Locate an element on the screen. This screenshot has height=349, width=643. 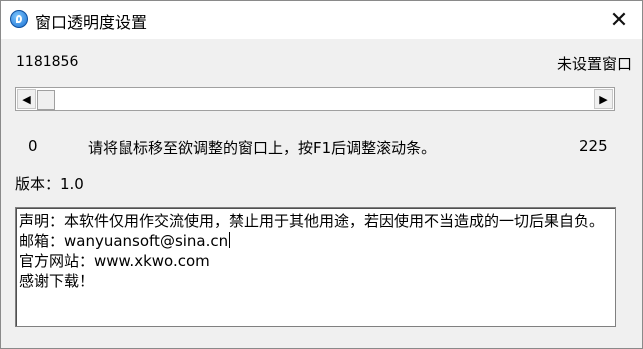
transparency-scrollbar: ◀ ▶ is located at coordinates (315, 99).